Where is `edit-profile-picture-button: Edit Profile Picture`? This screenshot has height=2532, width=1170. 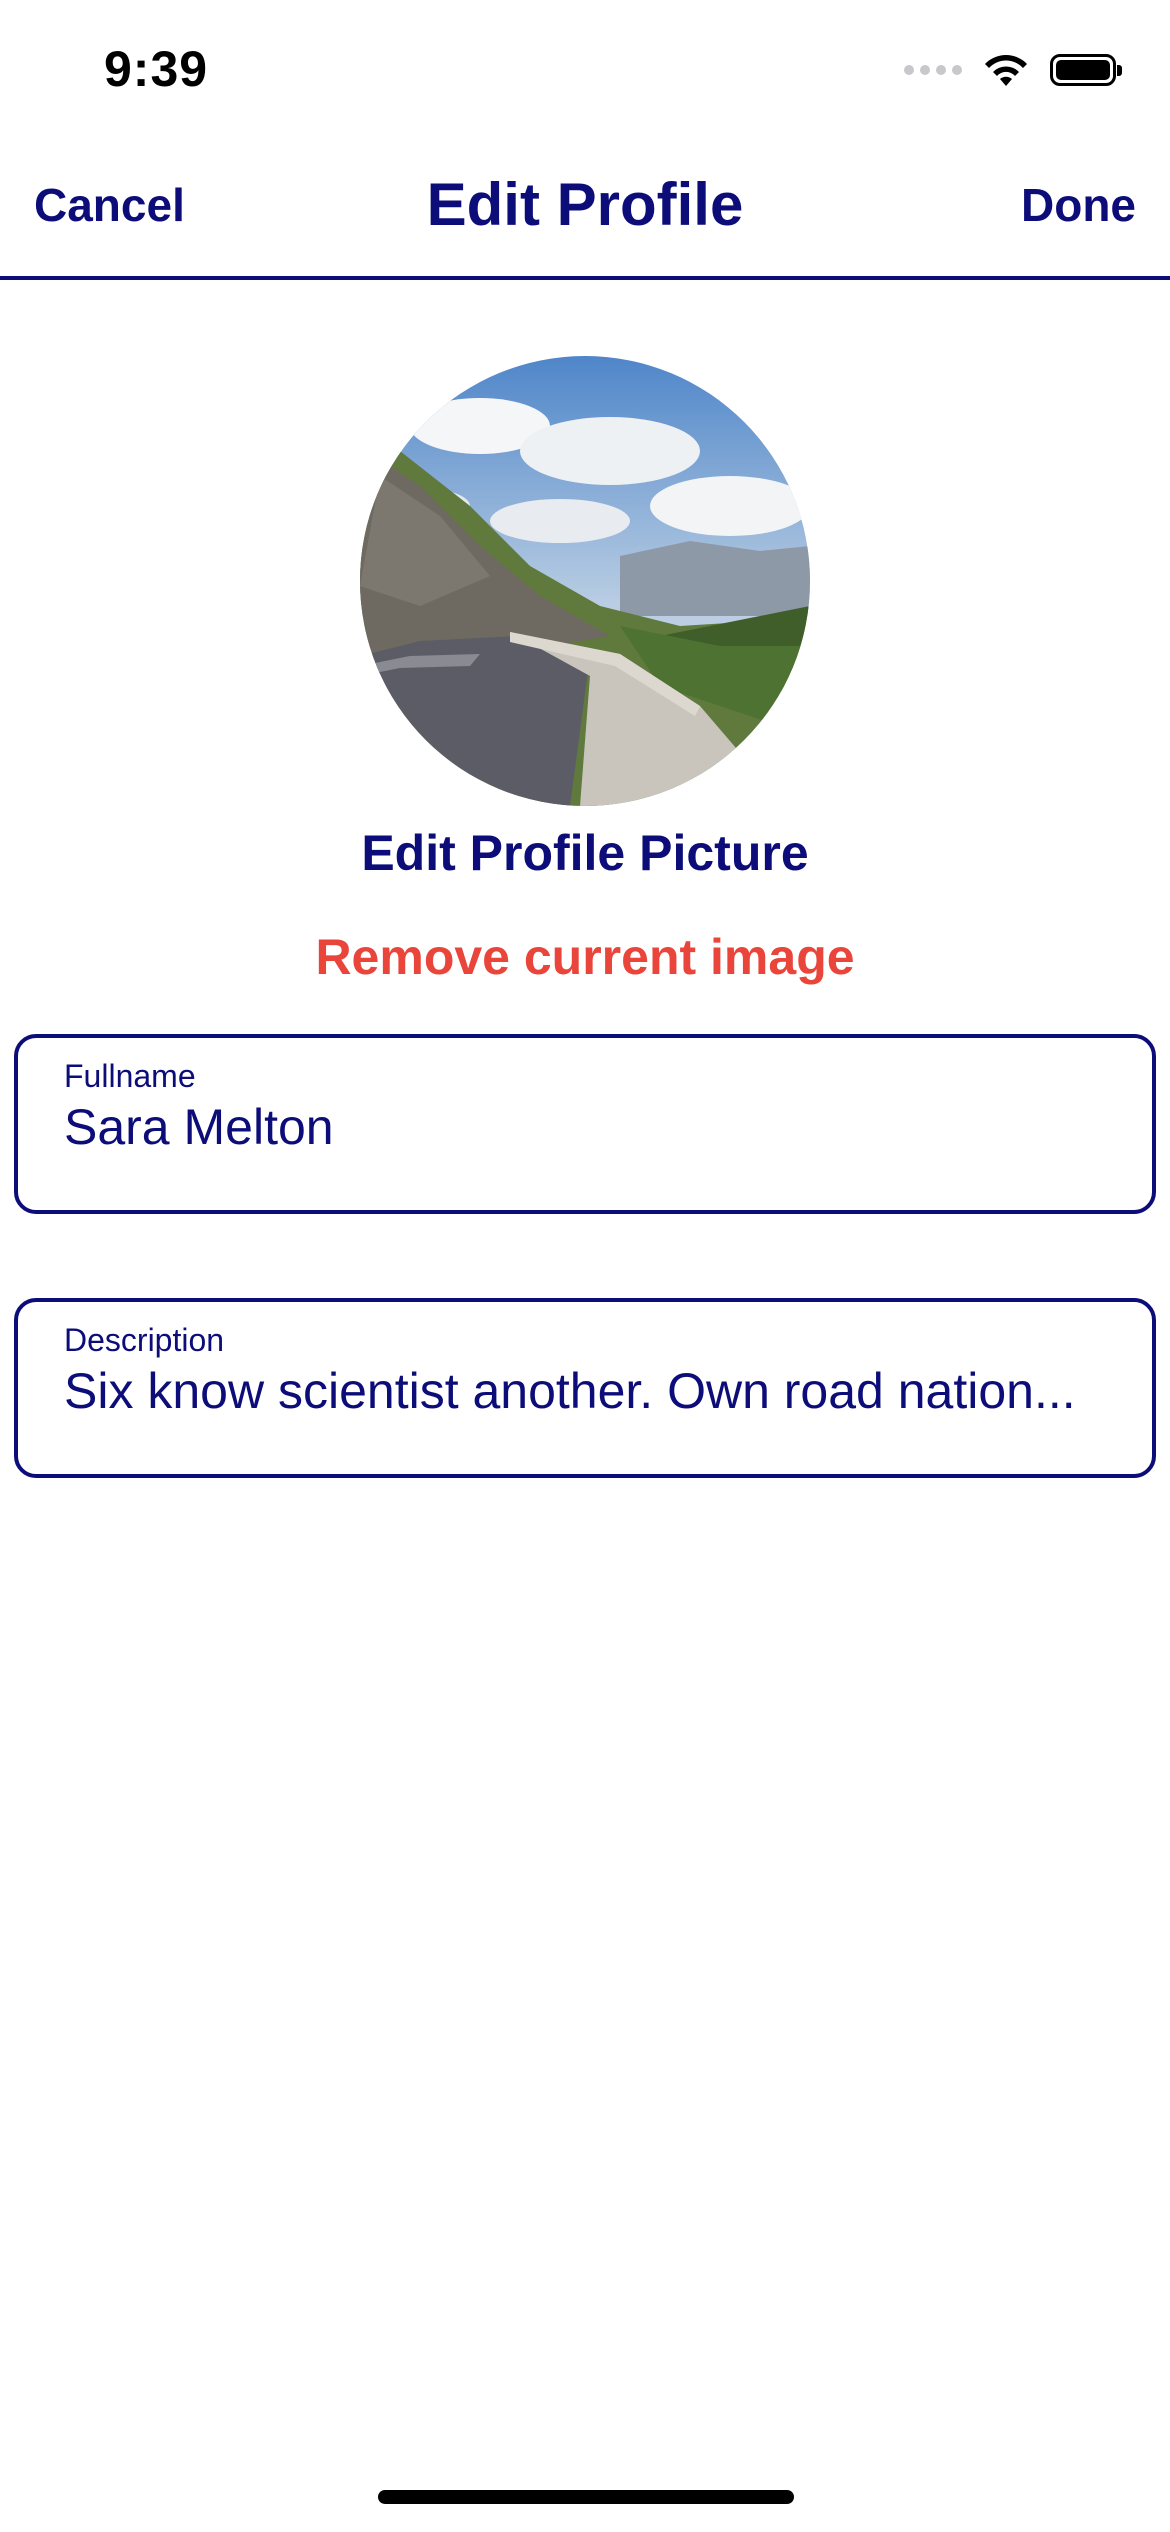 edit-profile-picture-button: Edit Profile Picture is located at coordinates (585, 853).